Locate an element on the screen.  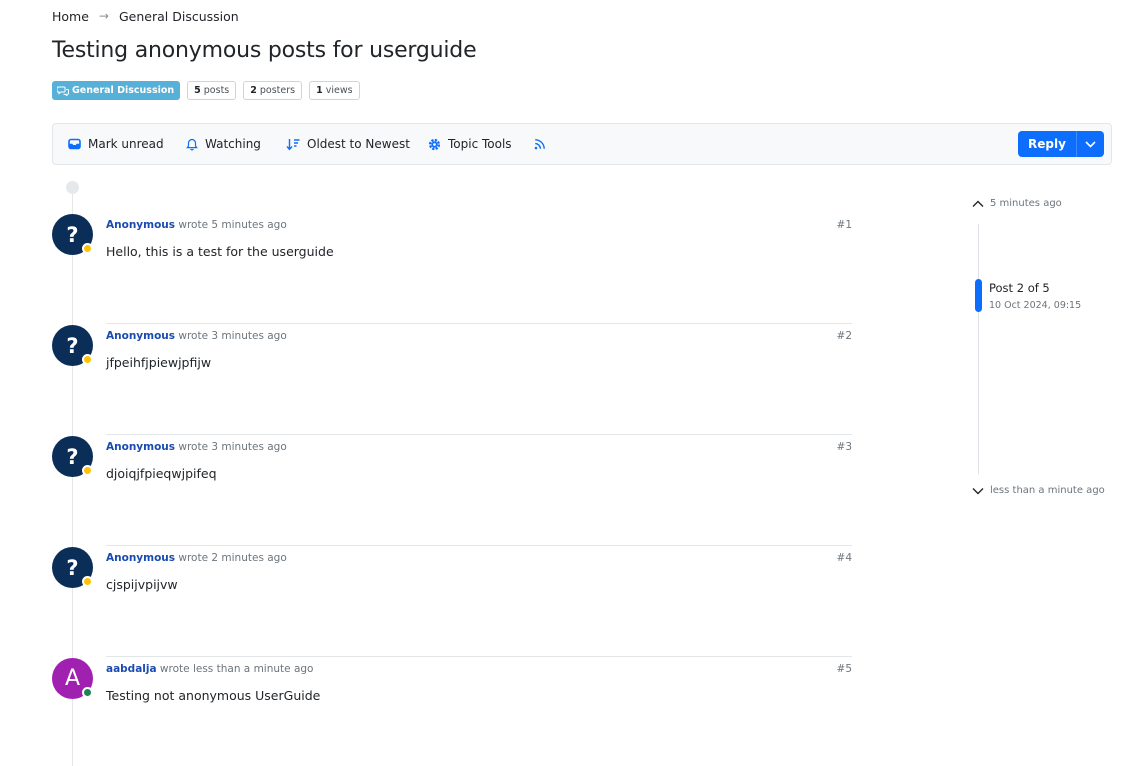
comments-icon is located at coordinates (63, 91).